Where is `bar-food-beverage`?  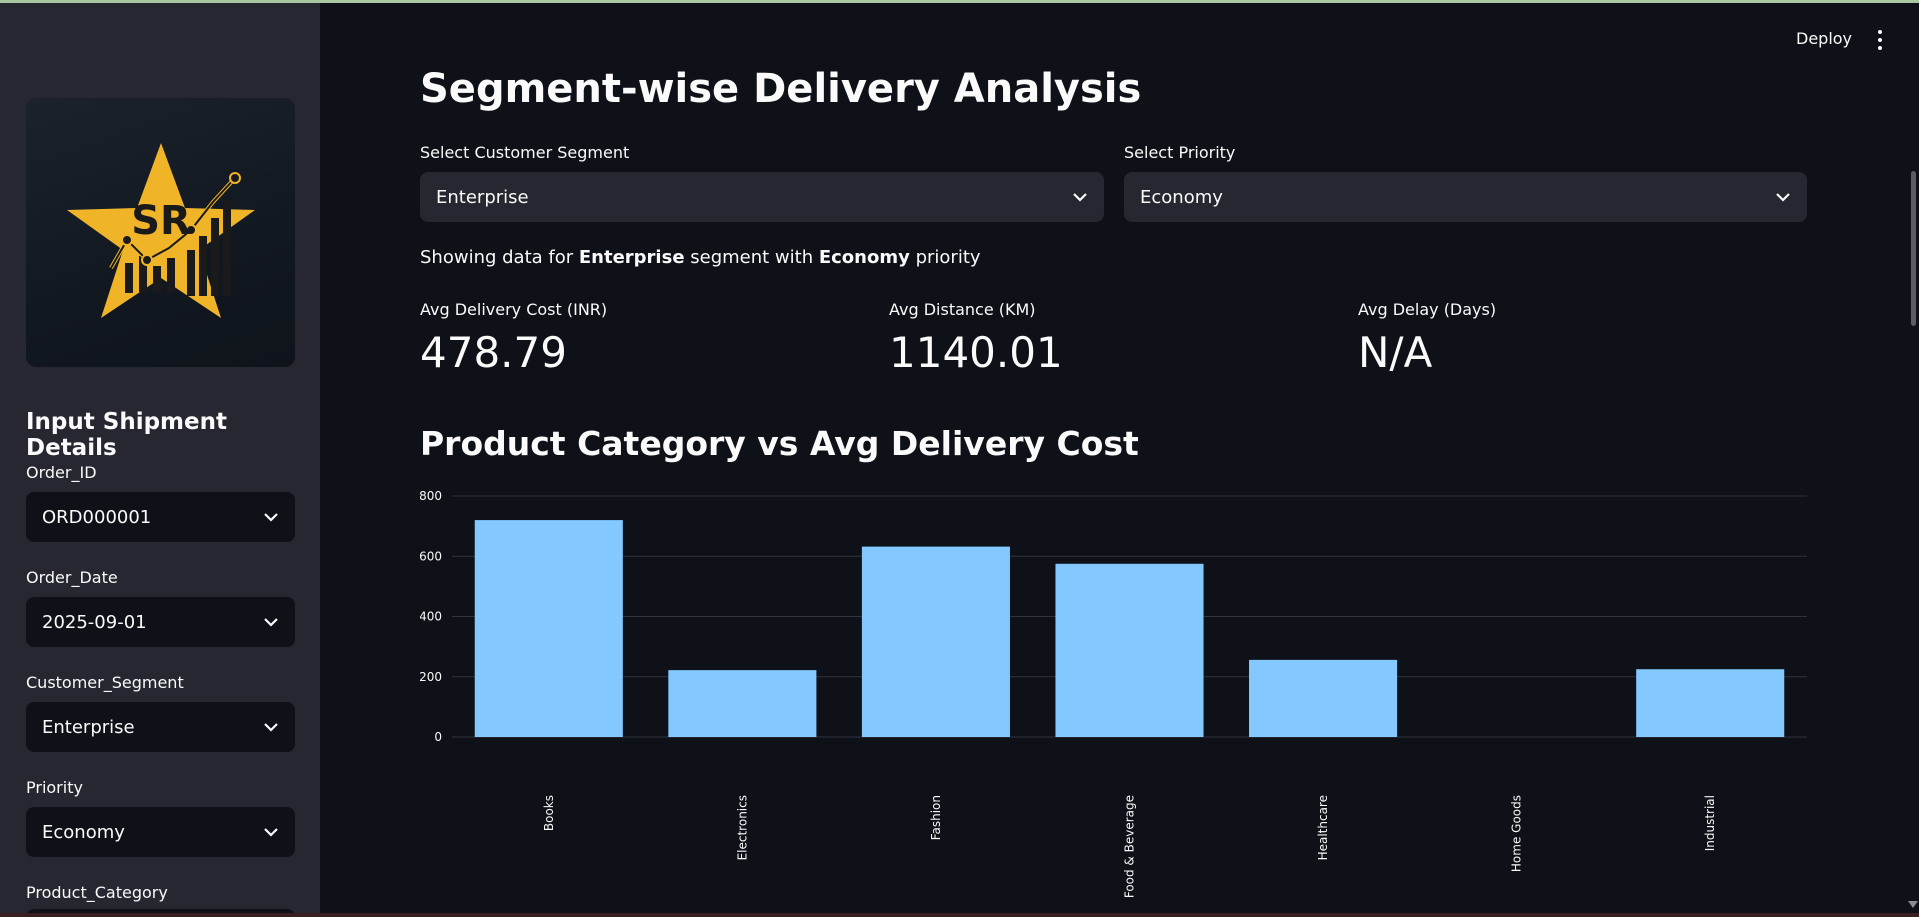 bar-food-beverage is located at coordinates (1129, 650).